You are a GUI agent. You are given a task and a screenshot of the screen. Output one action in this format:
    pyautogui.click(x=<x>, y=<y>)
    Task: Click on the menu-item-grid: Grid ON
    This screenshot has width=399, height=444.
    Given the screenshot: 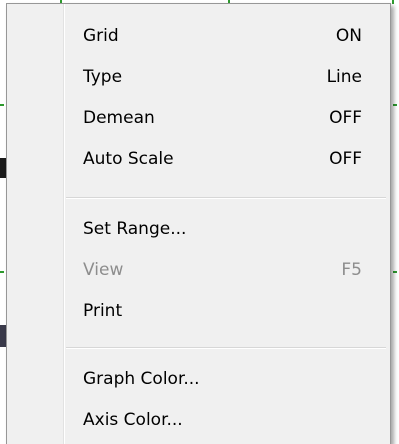 What is the action you would take?
    pyautogui.click(x=198, y=37)
    